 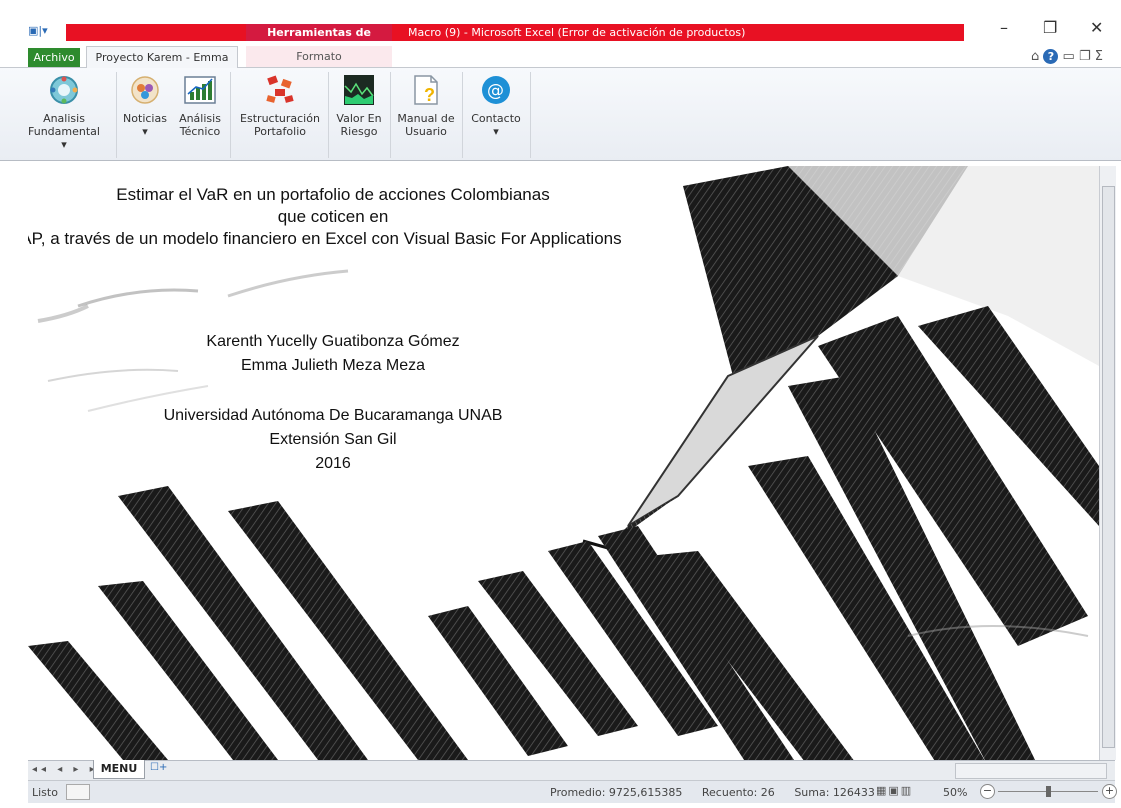 I want to click on horizontal-scrollbar, so click(x=1031, y=771).